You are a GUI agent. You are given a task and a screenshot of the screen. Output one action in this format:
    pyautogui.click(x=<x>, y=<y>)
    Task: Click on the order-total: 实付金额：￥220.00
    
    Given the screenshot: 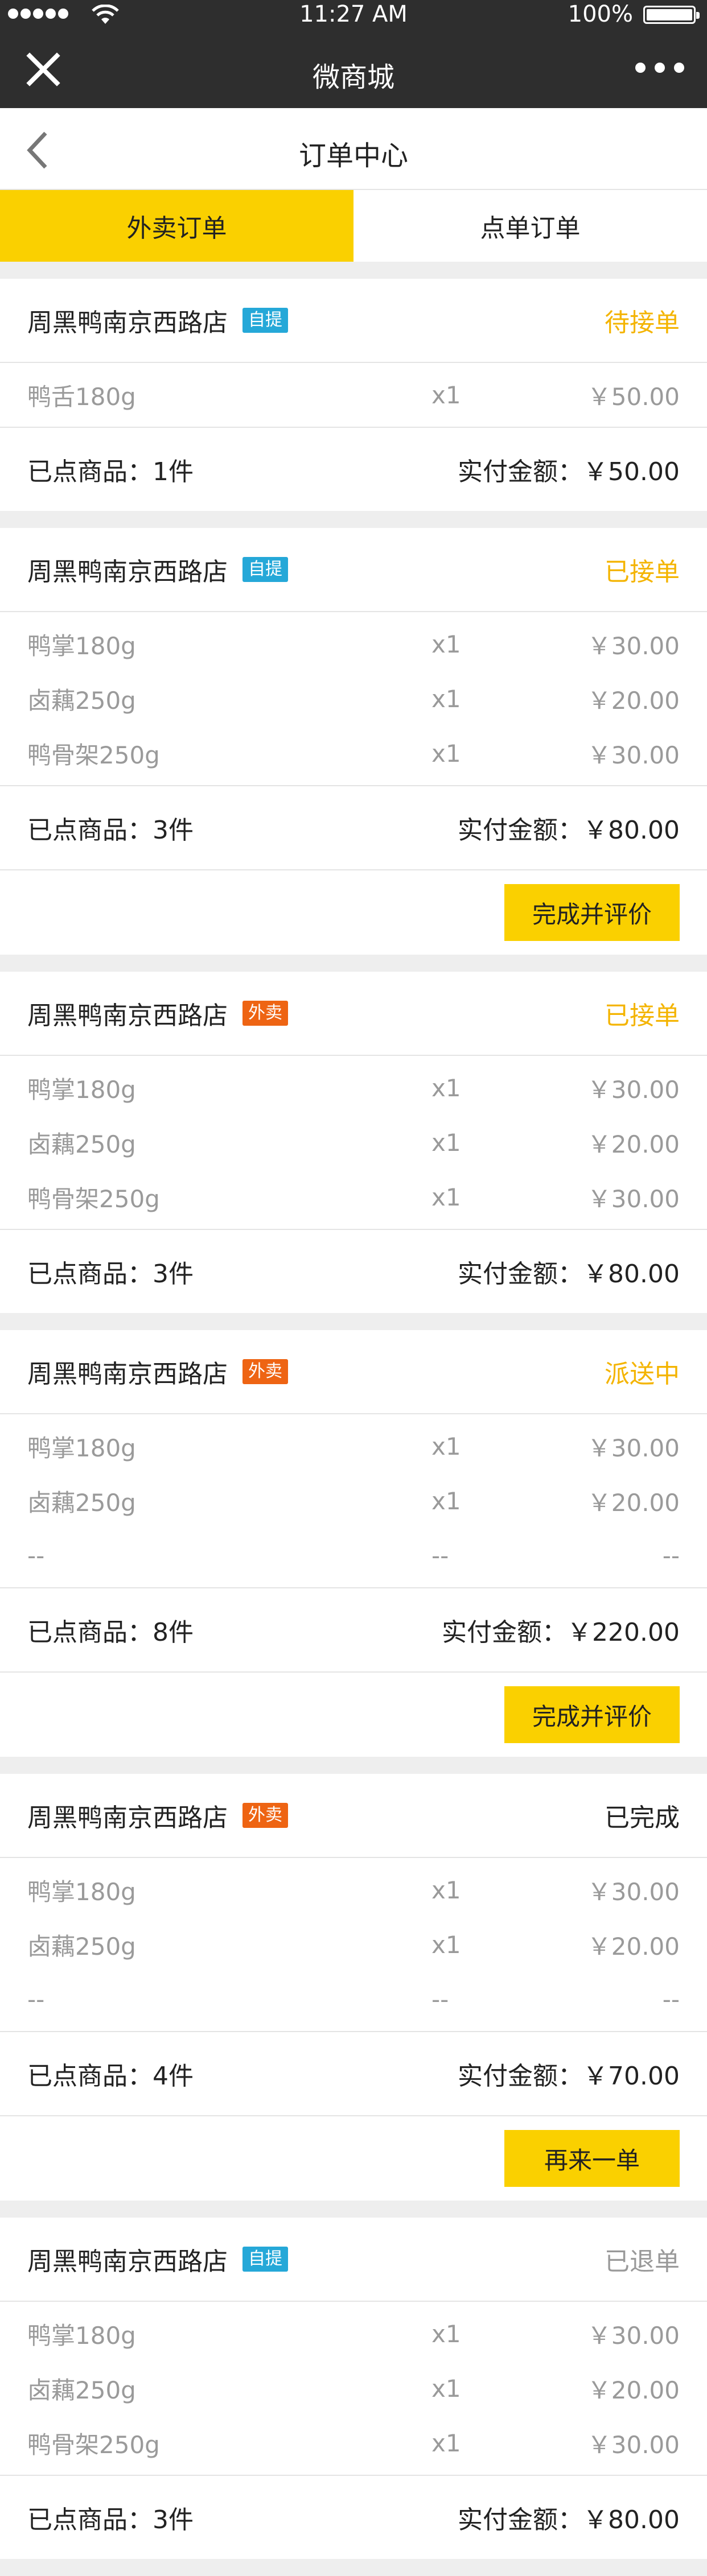 What is the action you would take?
    pyautogui.click(x=561, y=1633)
    